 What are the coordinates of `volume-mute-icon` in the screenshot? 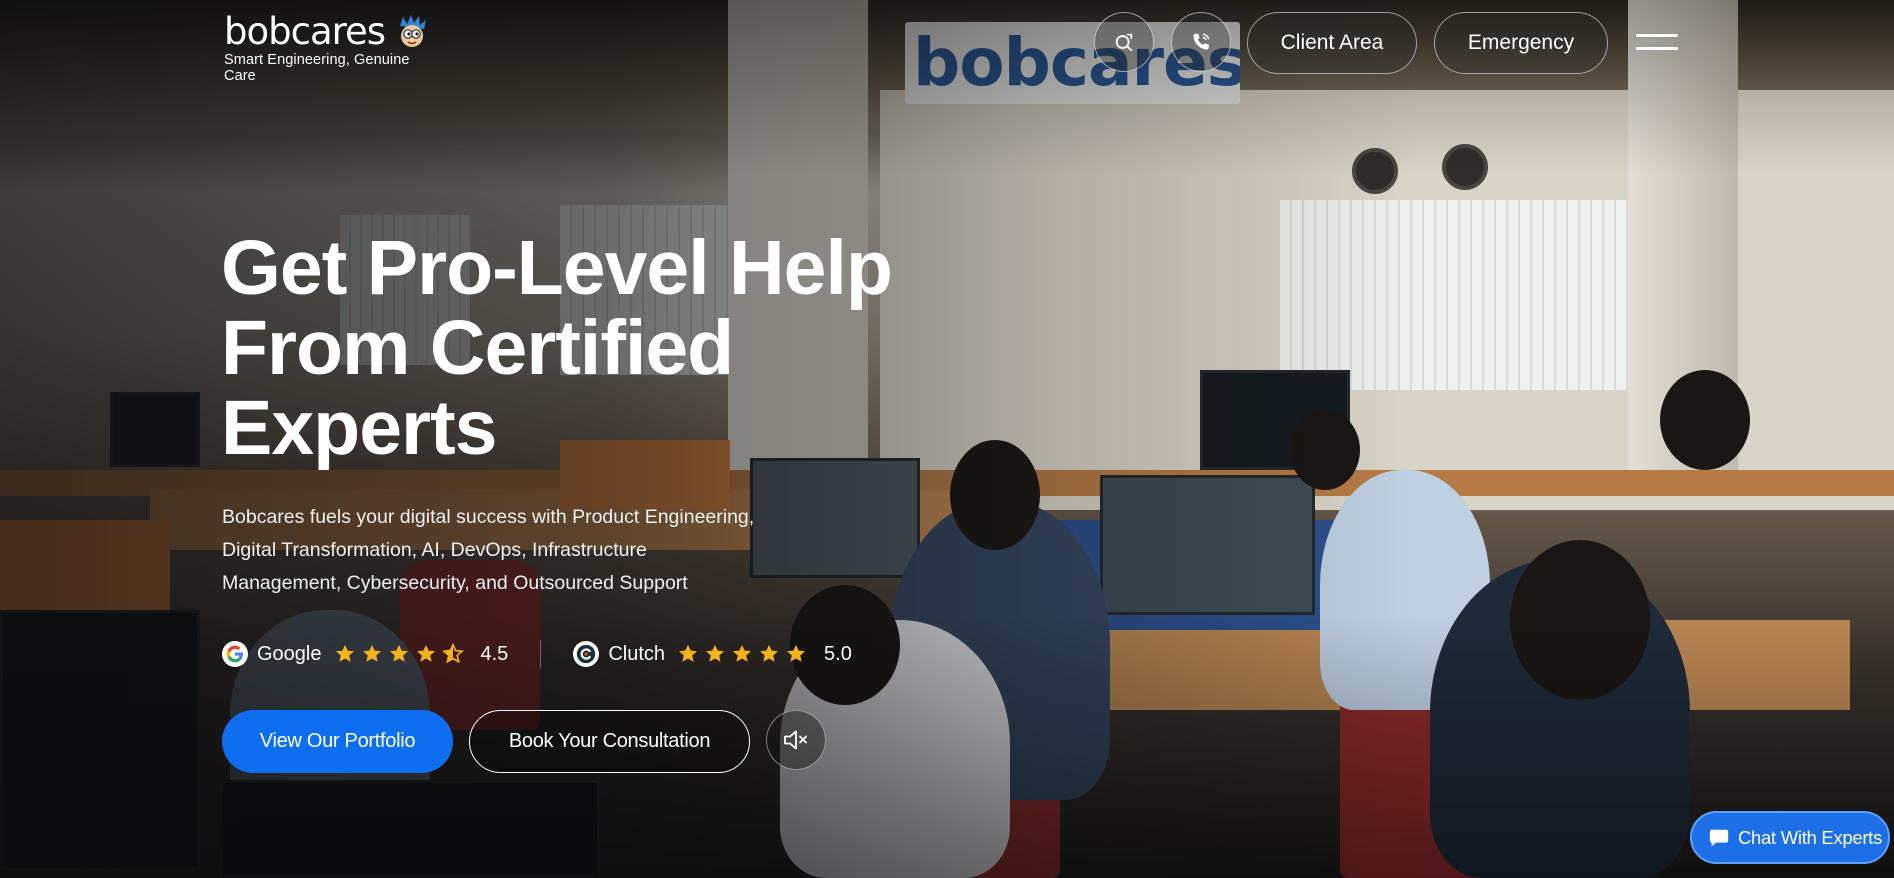 It's located at (795, 740).